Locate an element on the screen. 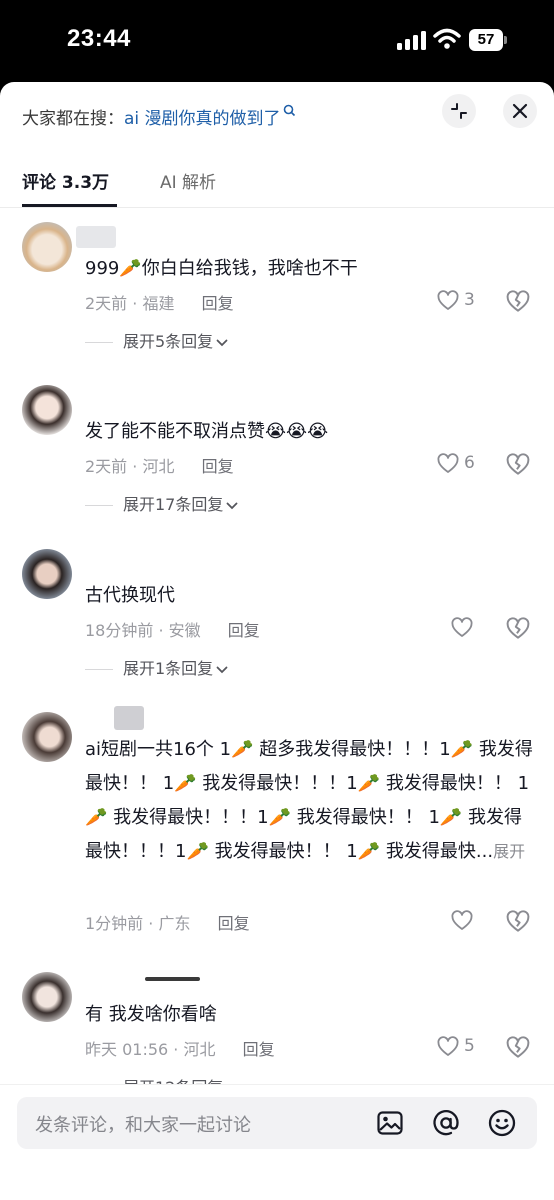 This screenshot has width=554, height=1200. search-icon is located at coordinates (289, 110).